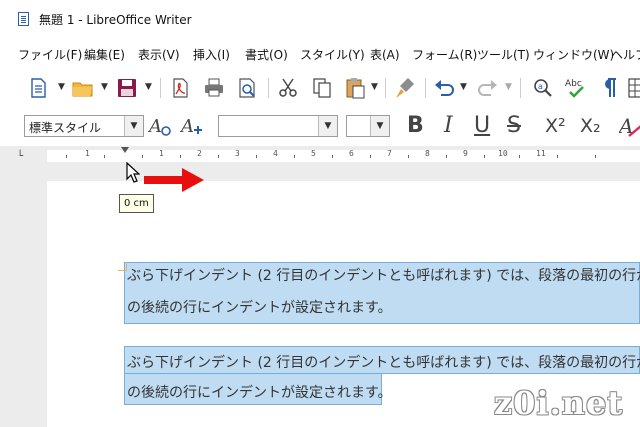  I want to click on paste-dropdown-icon: ▼, so click(374, 87).